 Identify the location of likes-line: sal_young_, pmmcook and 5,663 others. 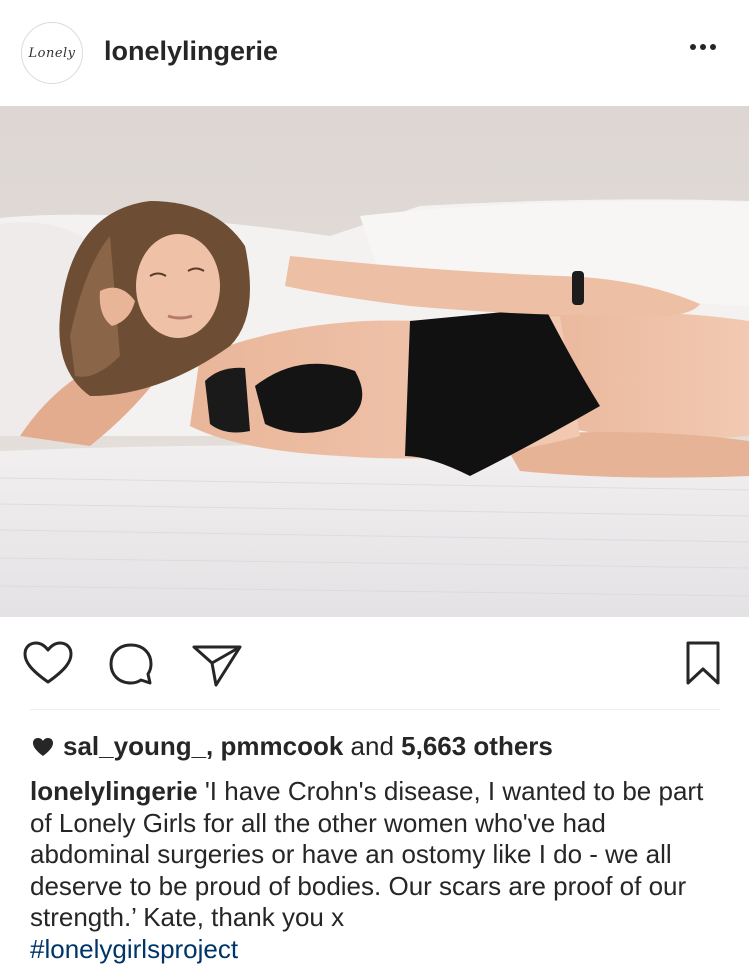
(292, 746).